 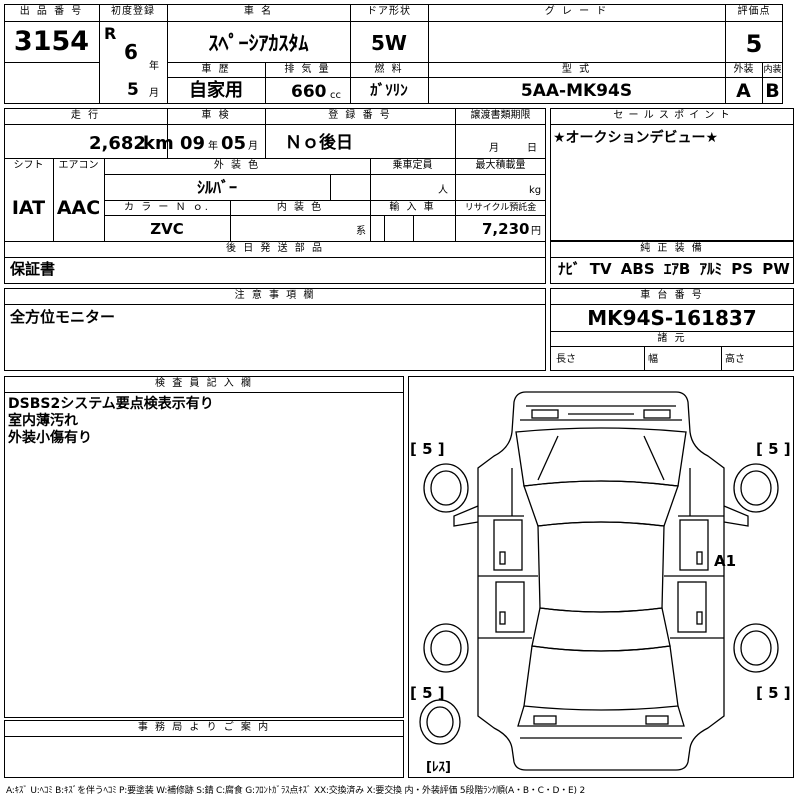 I want to click on inspector-line-2: 室内薄汚れ, so click(x=43, y=421).